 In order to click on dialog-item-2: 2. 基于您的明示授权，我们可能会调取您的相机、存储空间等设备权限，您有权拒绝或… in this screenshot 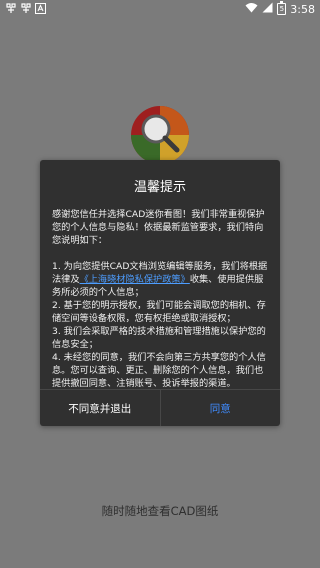, I will do `click(159, 312)`.